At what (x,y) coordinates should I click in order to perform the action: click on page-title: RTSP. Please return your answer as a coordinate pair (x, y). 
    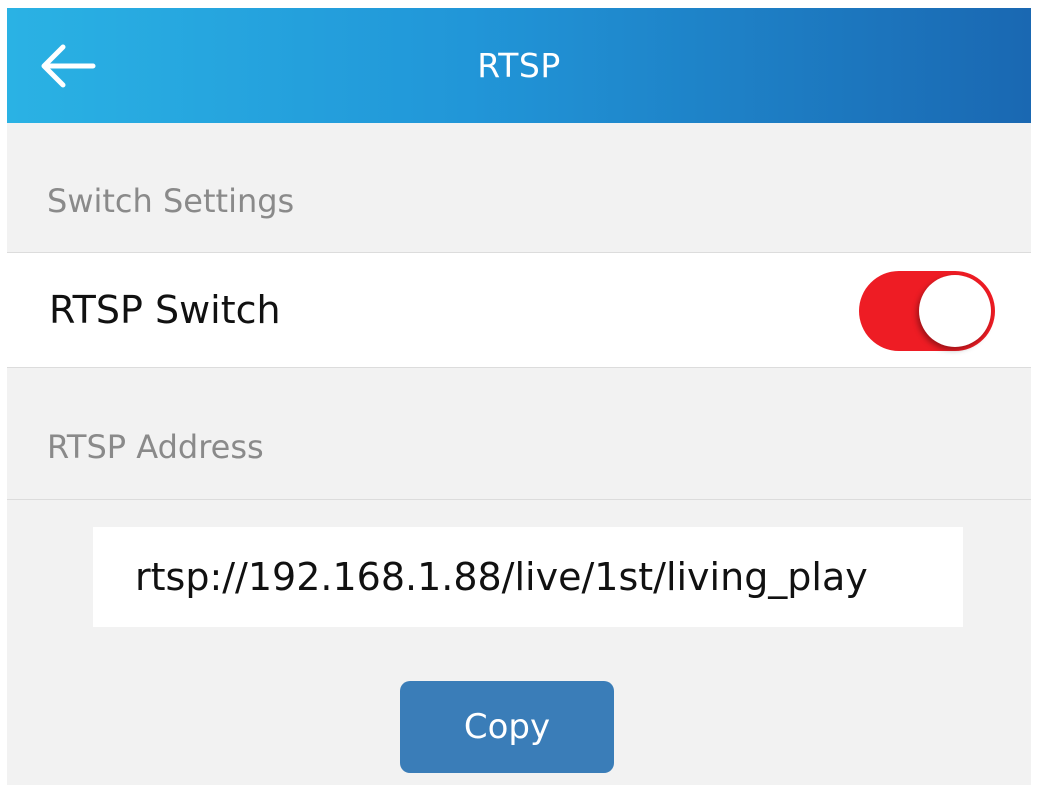
    Looking at the image, I should click on (519, 65).